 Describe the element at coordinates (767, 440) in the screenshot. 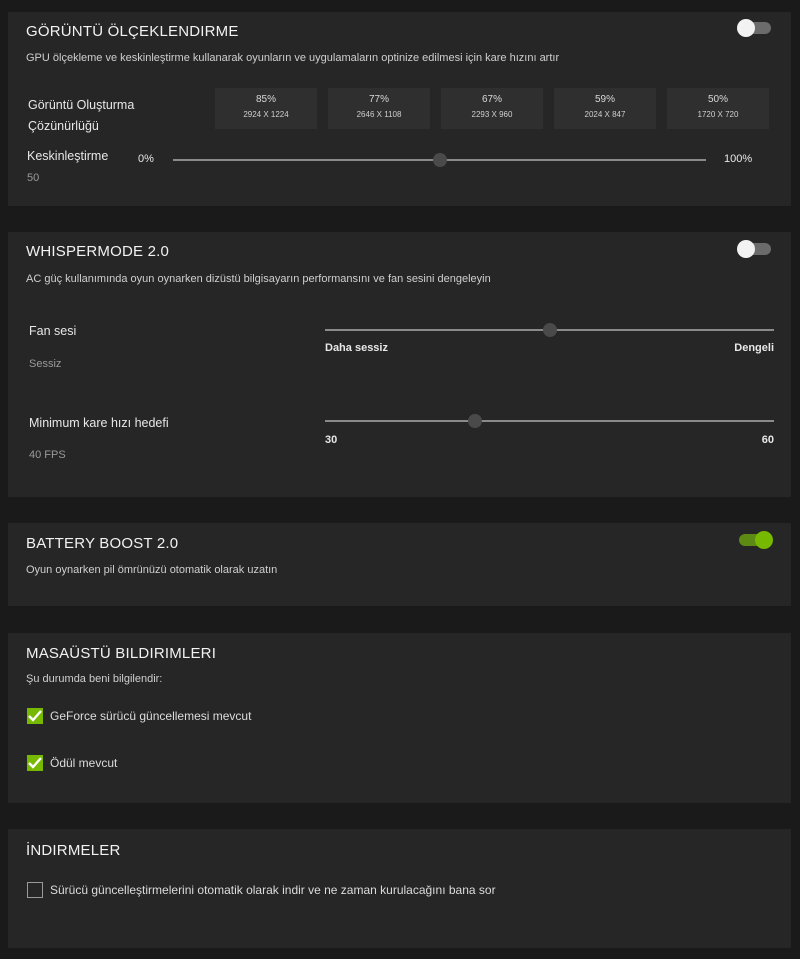

I see `min-fps-max-label: 60` at that location.